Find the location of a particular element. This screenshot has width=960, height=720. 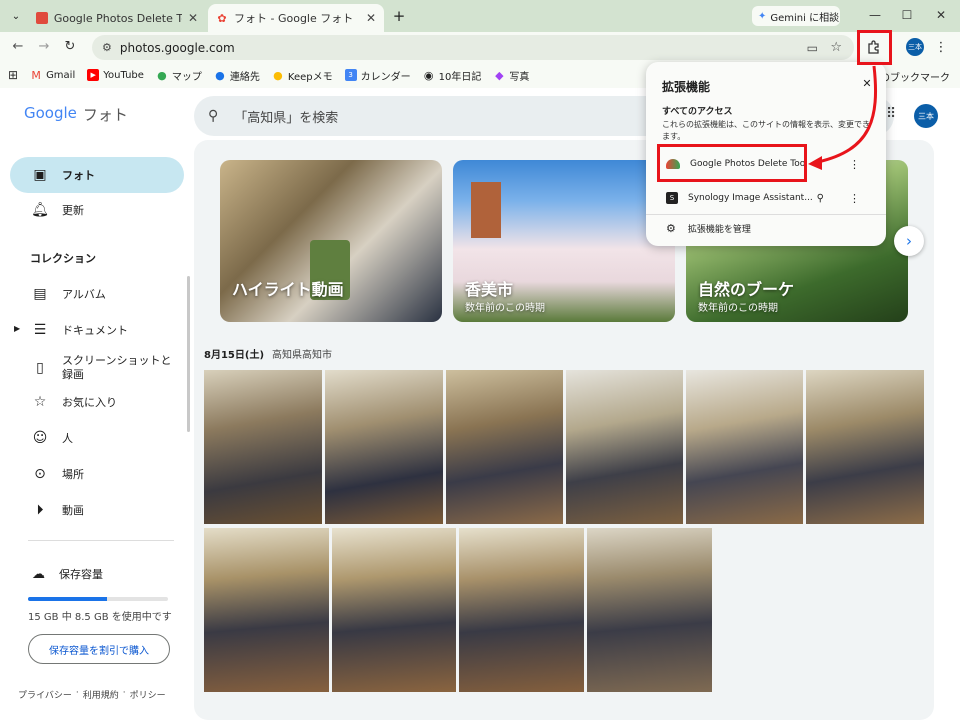

maximize-icon: ☐ is located at coordinates (907, 15).